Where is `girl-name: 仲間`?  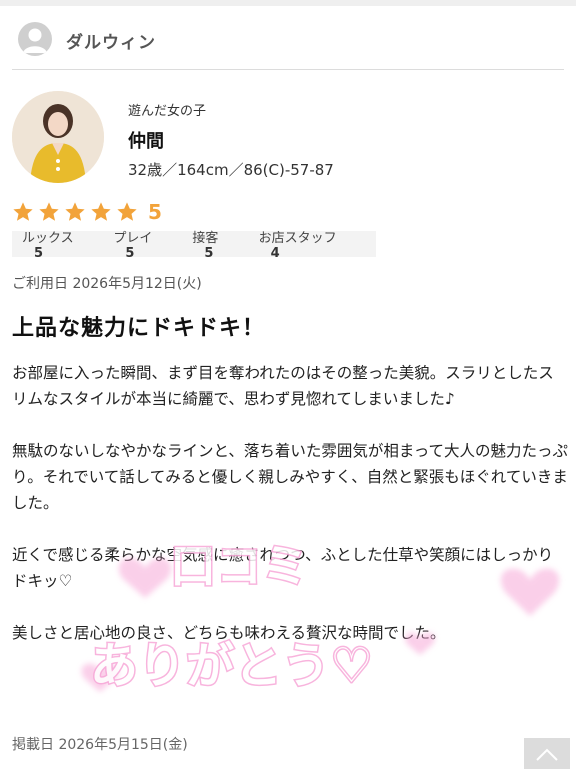
girl-name: 仲間 is located at coordinates (231, 140).